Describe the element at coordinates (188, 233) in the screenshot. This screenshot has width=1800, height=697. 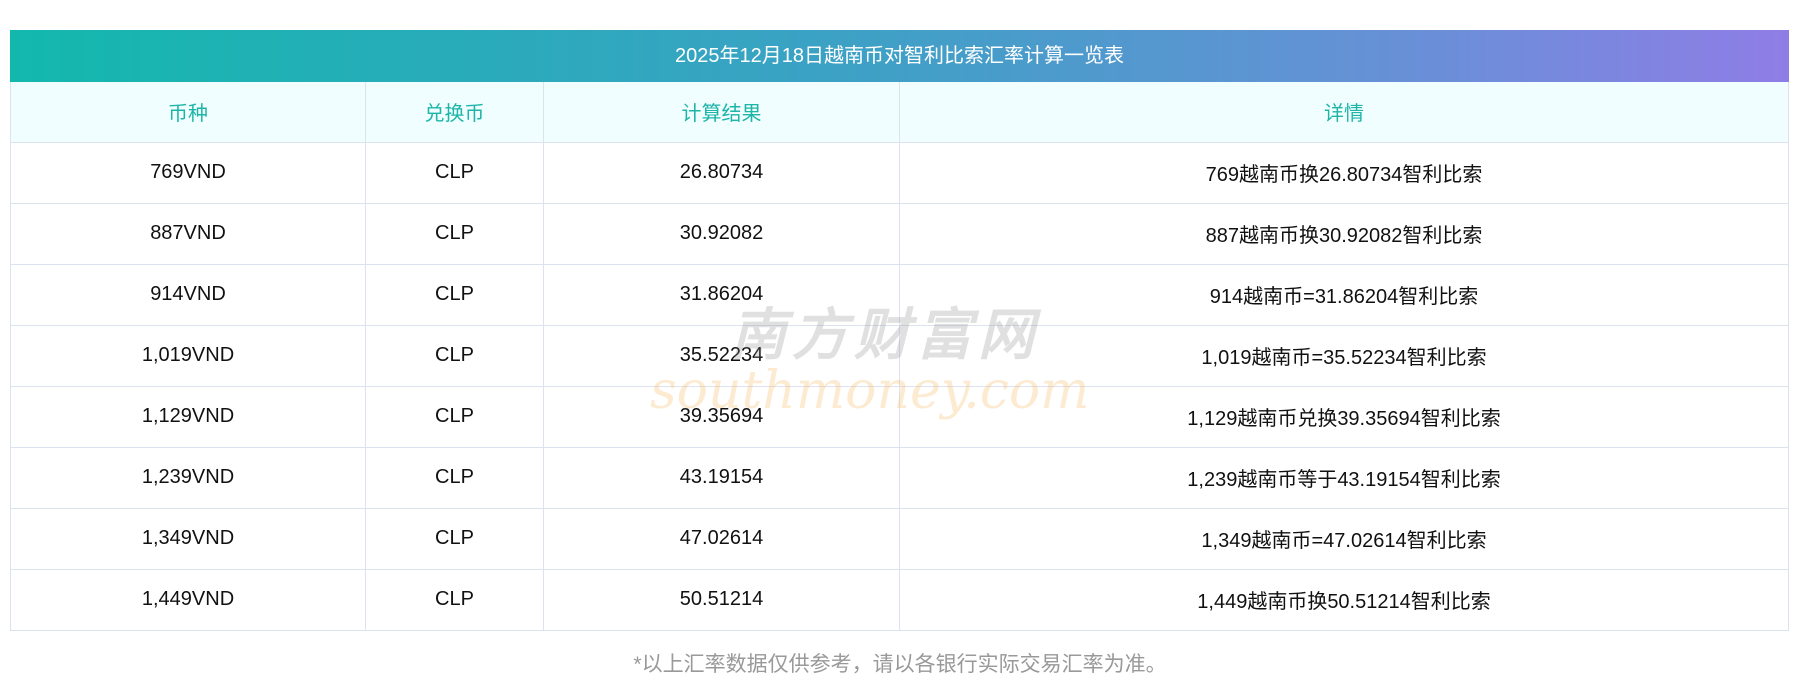
I see `currency-cell: 887VND` at that location.